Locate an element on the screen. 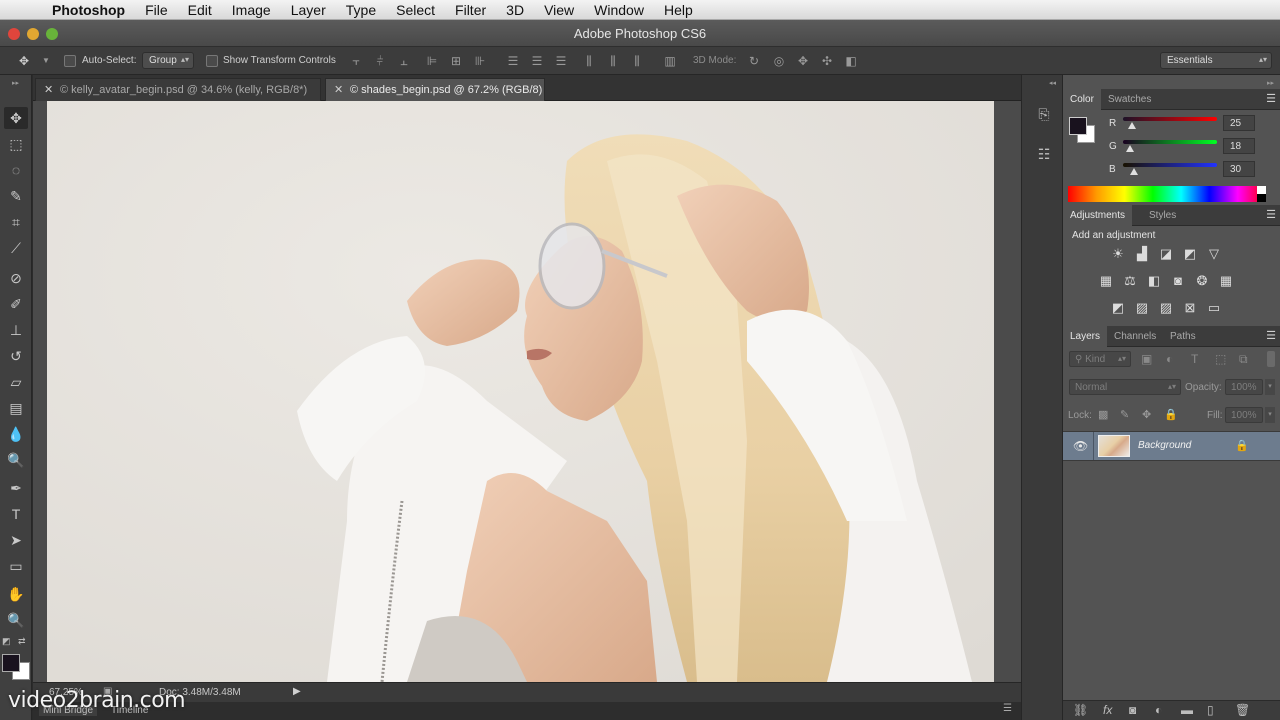 The height and width of the screenshot is (720, 1280). crop-tool-icon: ⌗ is located at coordinates (16, 222).